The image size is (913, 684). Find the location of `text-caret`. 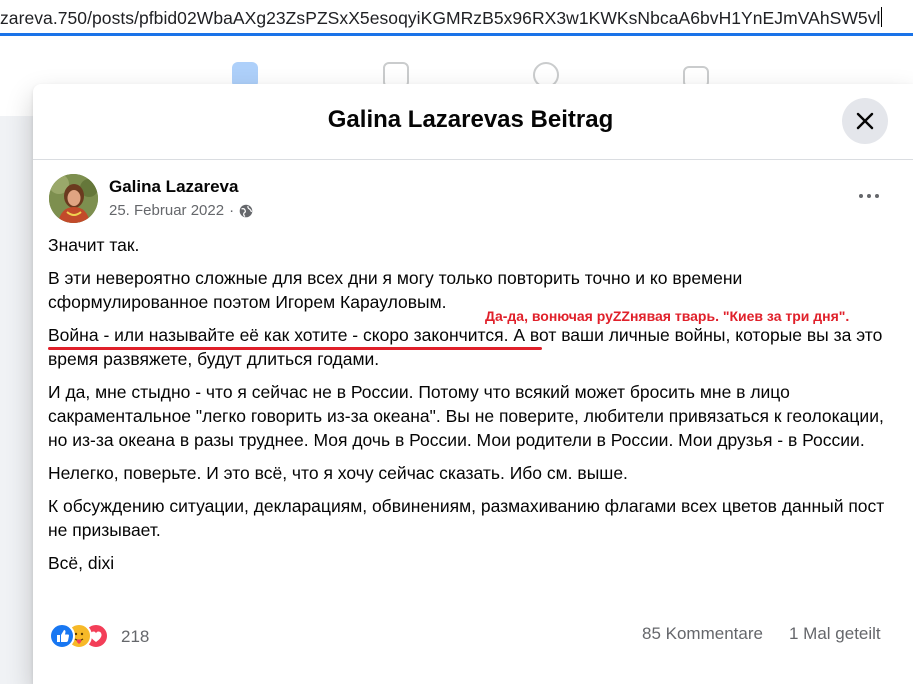

text-caret is located at coordinates (882, 17).